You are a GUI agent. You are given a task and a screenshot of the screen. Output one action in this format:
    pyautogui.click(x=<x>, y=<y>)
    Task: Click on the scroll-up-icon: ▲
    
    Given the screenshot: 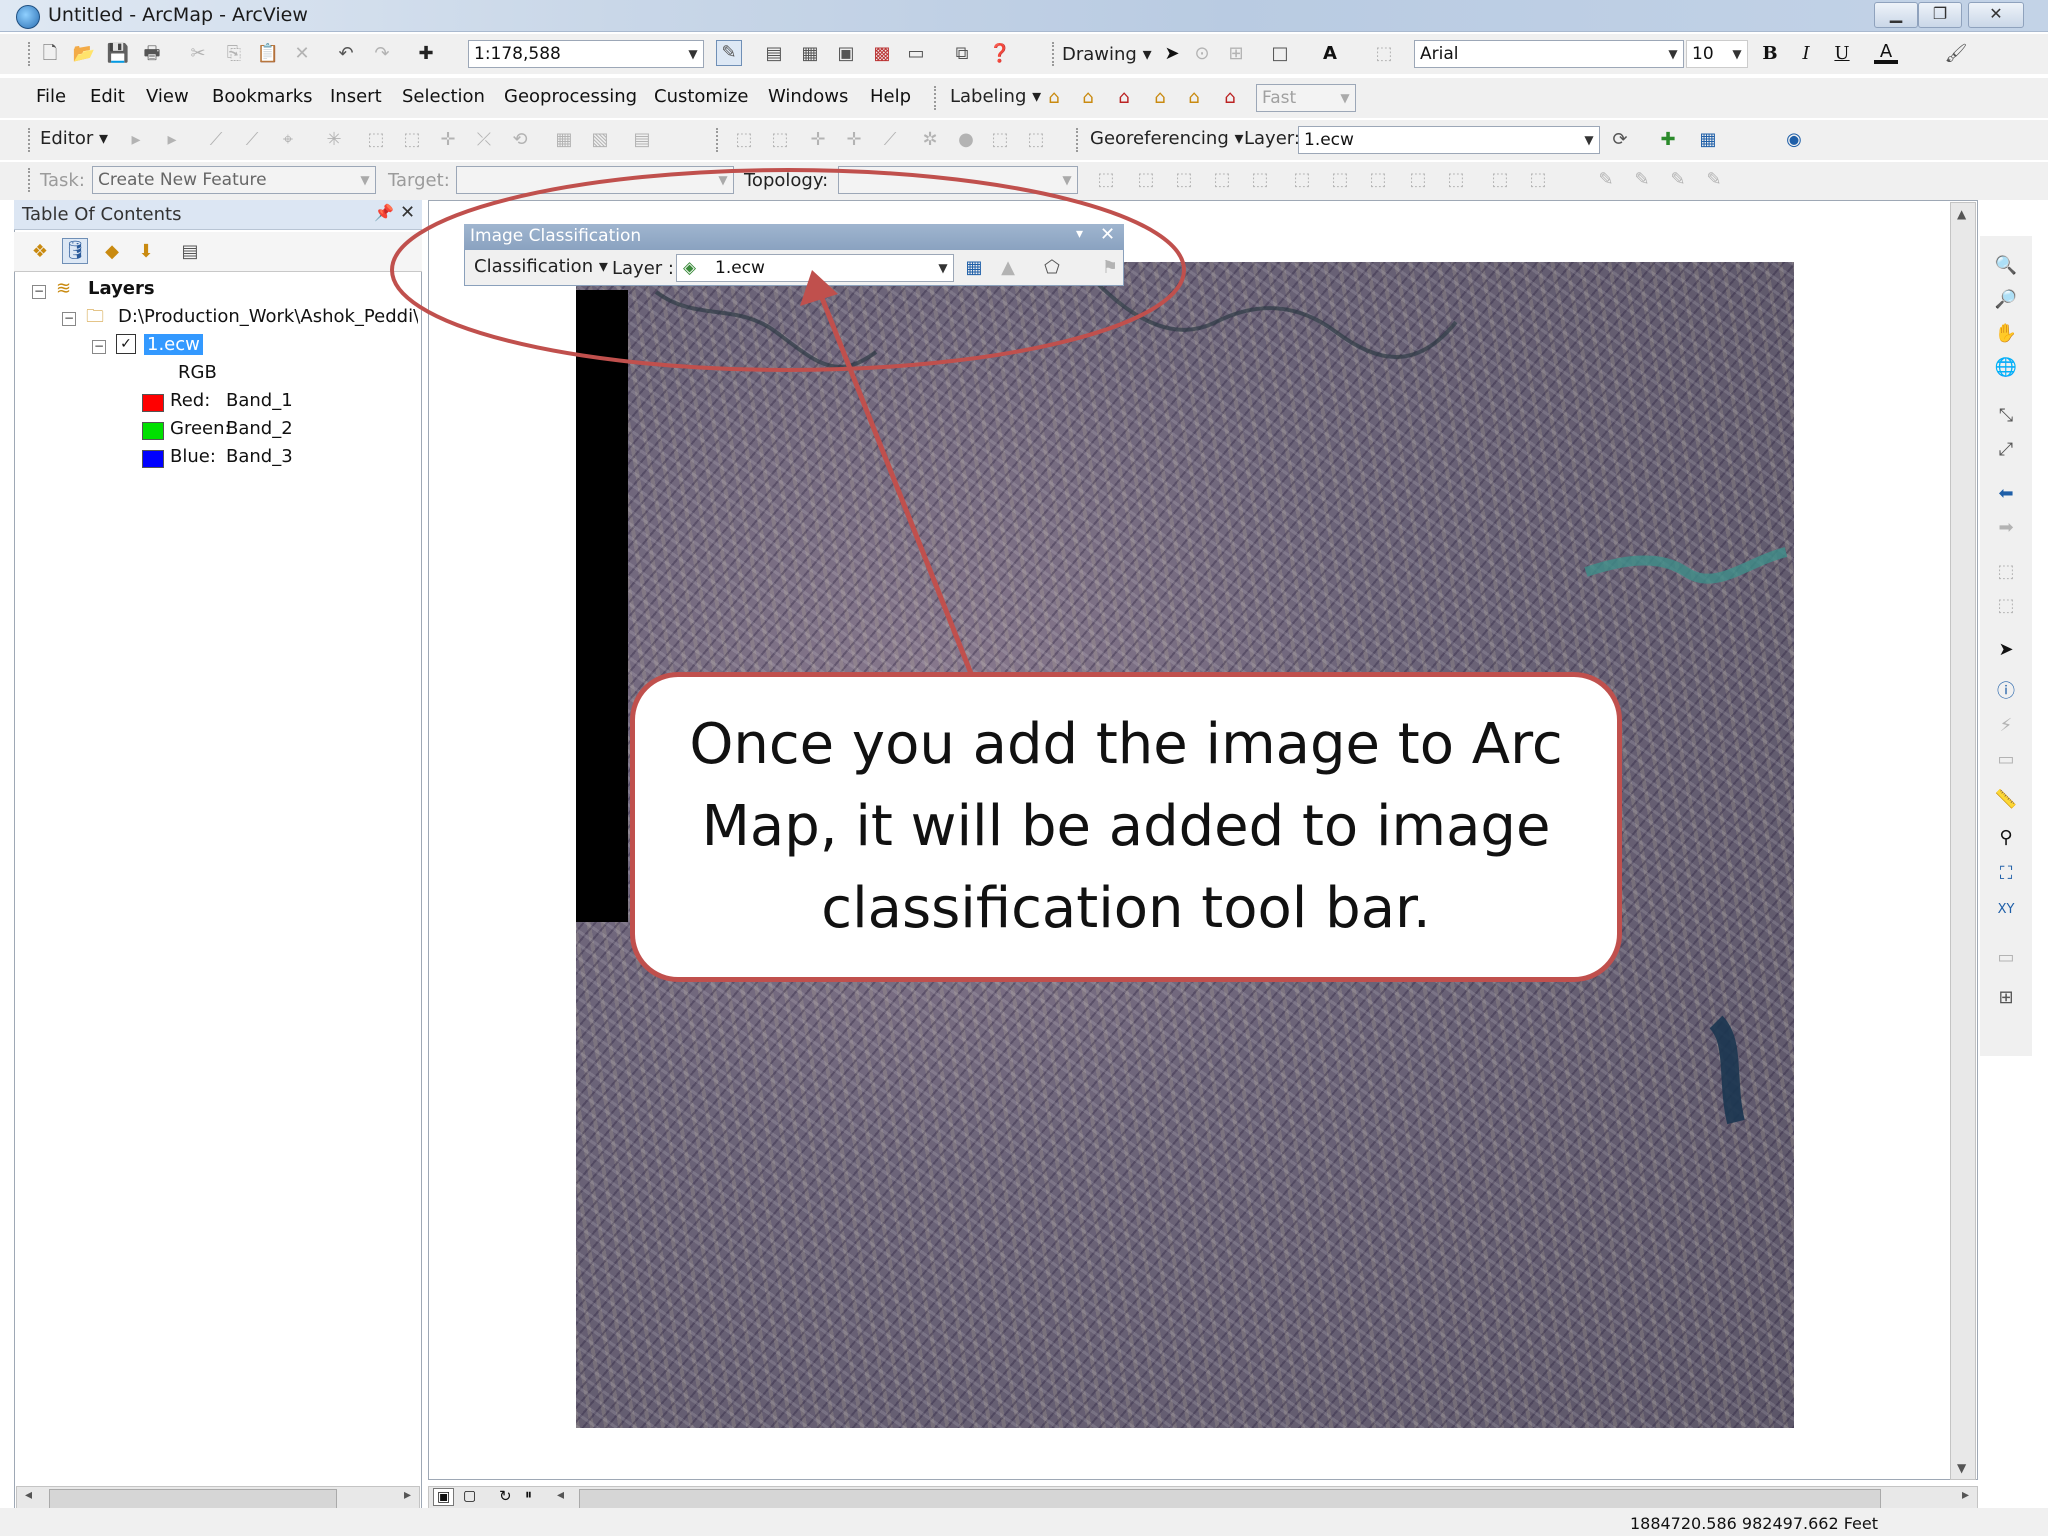 What is the action you would take?
    pyautogui.click(x=1961, y=214)
    